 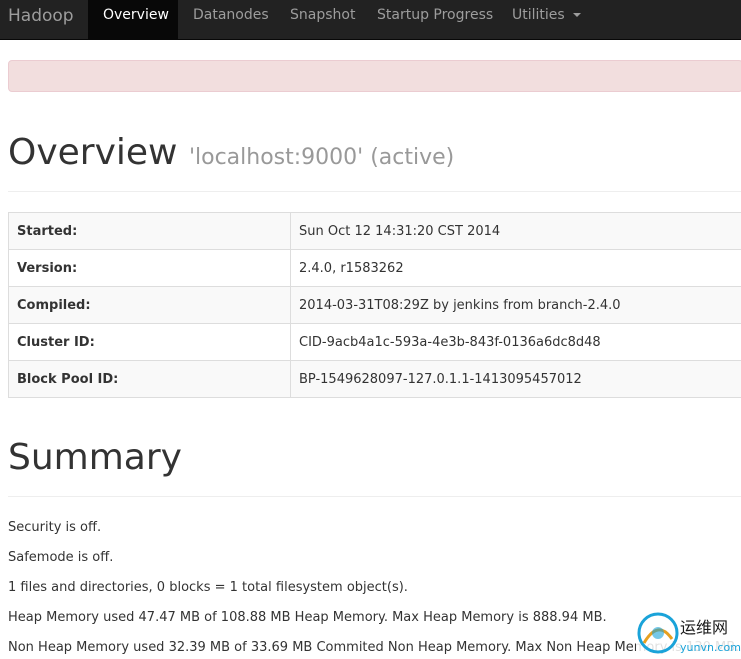 I want to click on watermark-text-en: yunvn.com, so click(x=710, y=647).